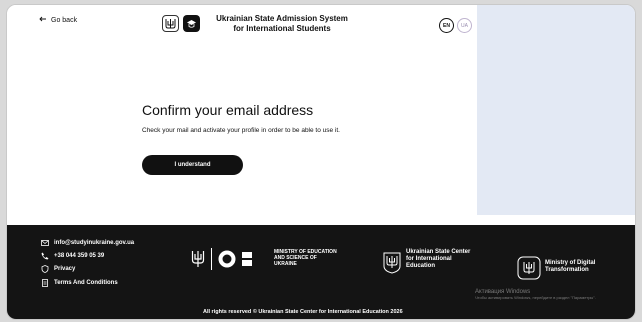  What do you see at coordinates (87, 243) in the screenshot?
I see `email-link: info@studyinukraine.gov.ua` at bounding box center [87, 243].